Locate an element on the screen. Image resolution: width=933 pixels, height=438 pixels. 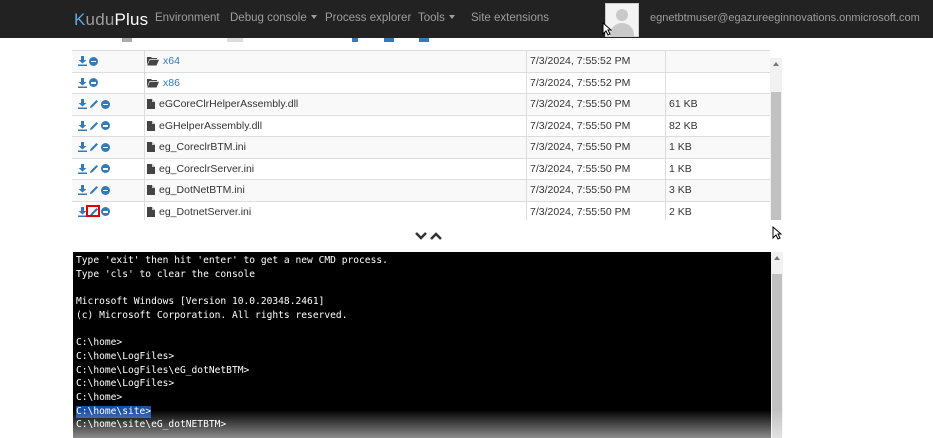
caret-down-icon is located at coordinates (451, 17).